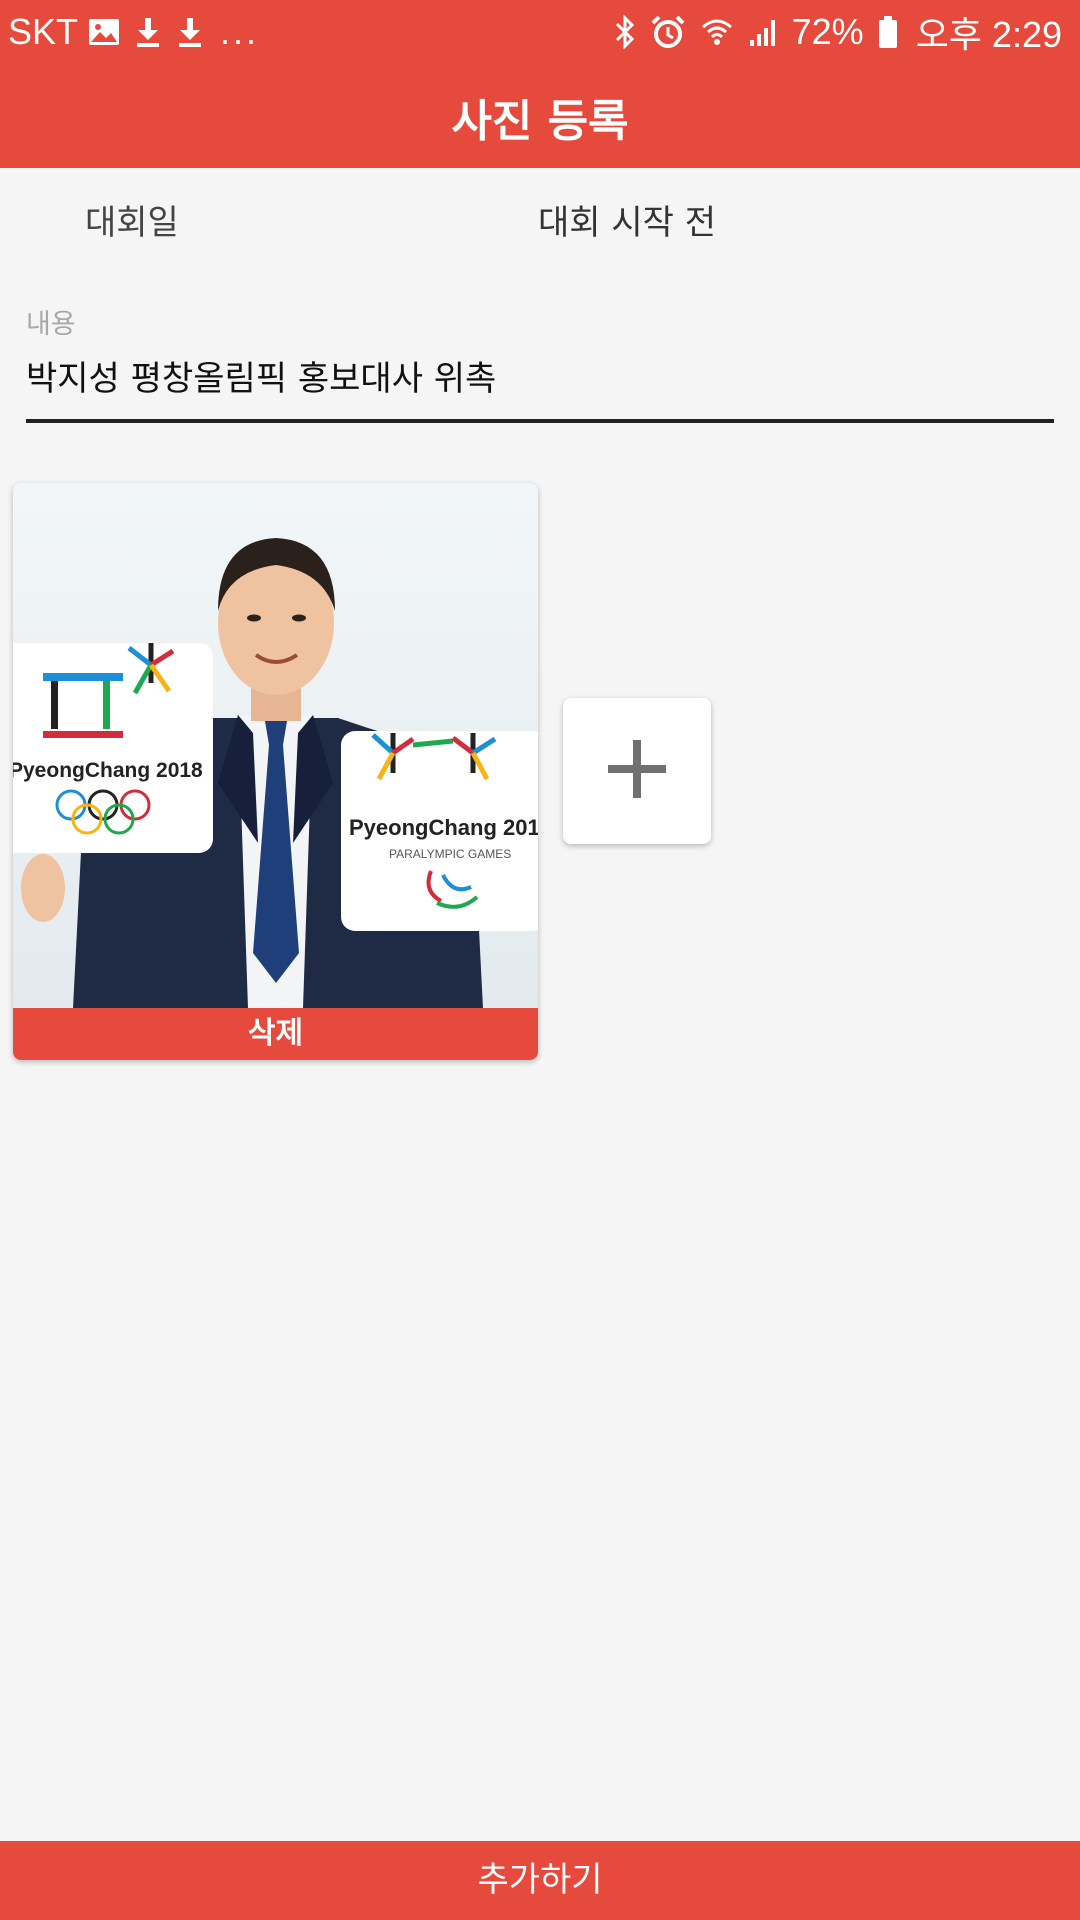 This screenshot has height=1920, width=1080. Describe the element at coordinates (625, 32) in the screenshot. I see `bluetooth-icon` at that location.